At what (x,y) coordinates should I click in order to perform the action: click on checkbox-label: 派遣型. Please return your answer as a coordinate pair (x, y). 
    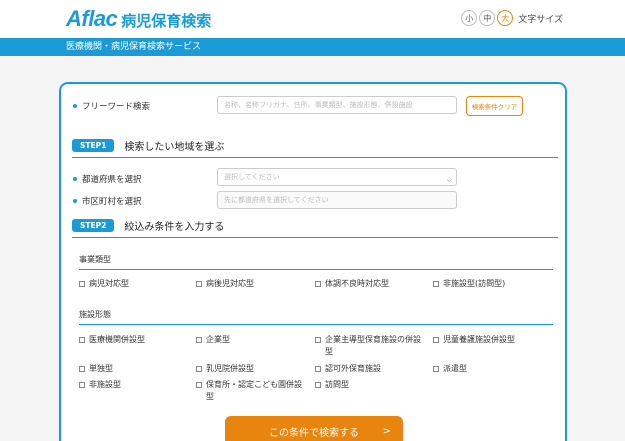
    Looking at the image, I should click on (455, 368).